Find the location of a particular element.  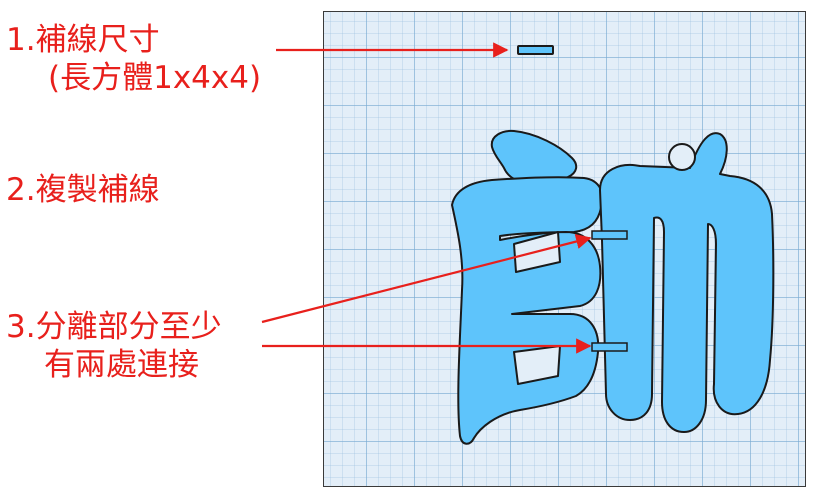

patch-bar-copy-lower is located at coordinates (609, 347).